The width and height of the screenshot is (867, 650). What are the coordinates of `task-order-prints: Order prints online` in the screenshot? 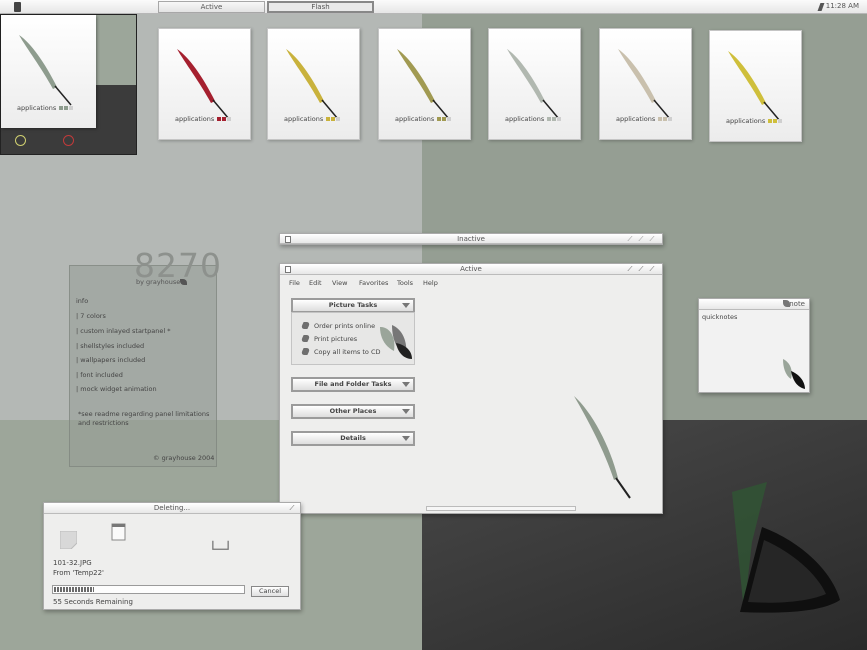 It's located at (344, 326).